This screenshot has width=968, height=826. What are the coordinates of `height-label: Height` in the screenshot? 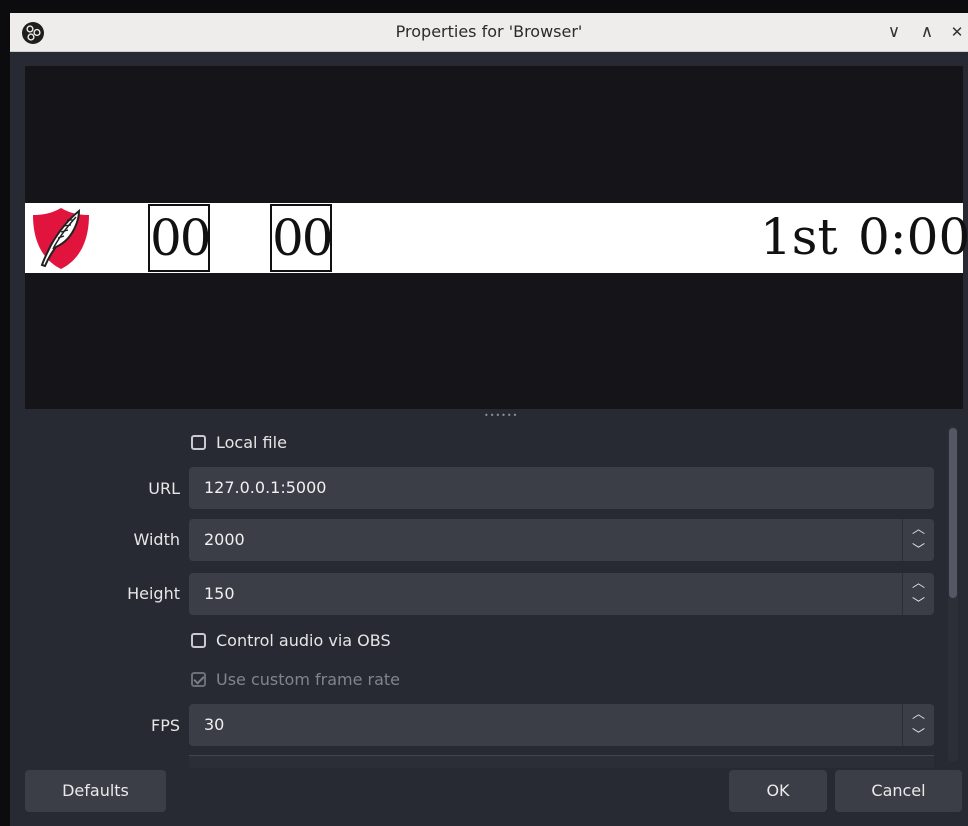 It's located at (153, 593).